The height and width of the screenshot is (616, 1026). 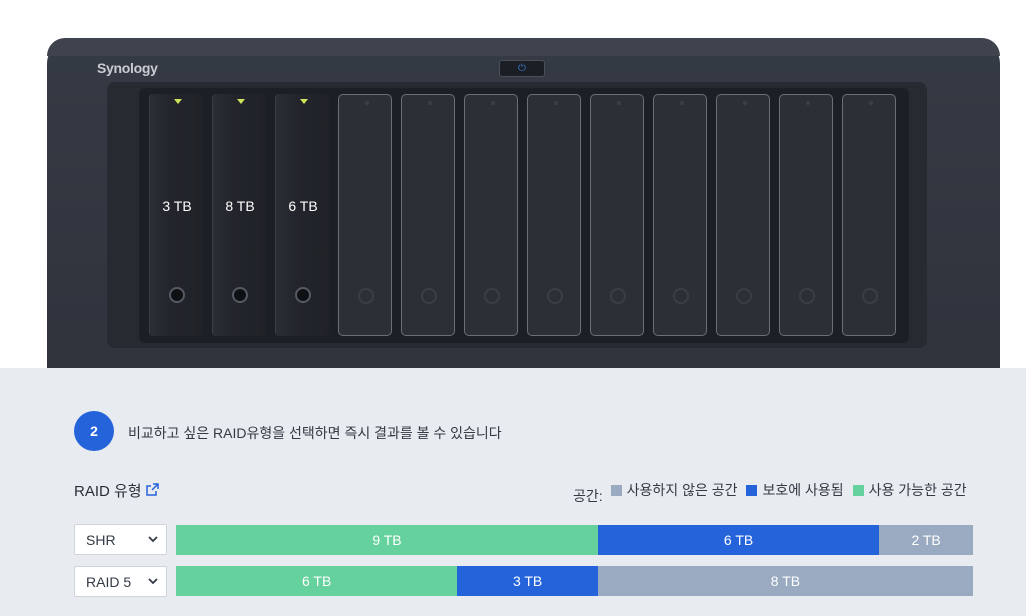 What do you see at coordinates (858, 490) in the screenshot?
I see `available-swatch` at bounding box center [858, 490].